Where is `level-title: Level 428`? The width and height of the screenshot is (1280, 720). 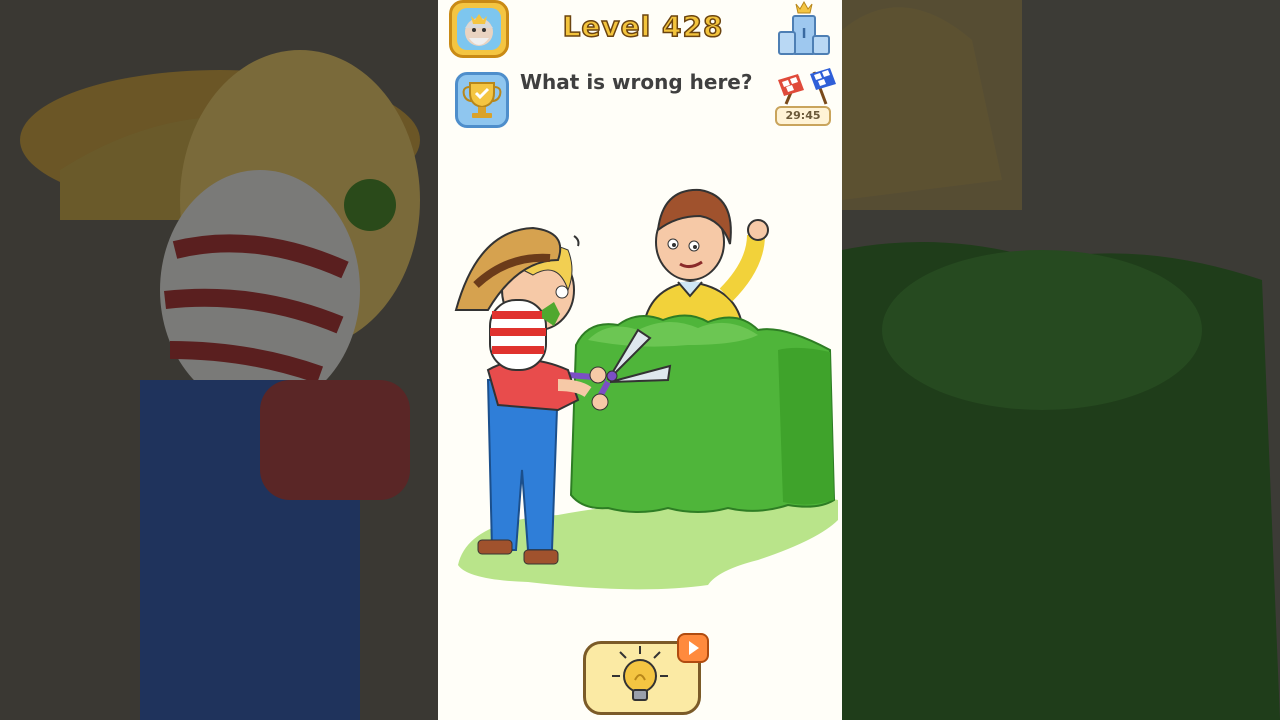 level-title: Level 428 is located at coordinates (643, 26).